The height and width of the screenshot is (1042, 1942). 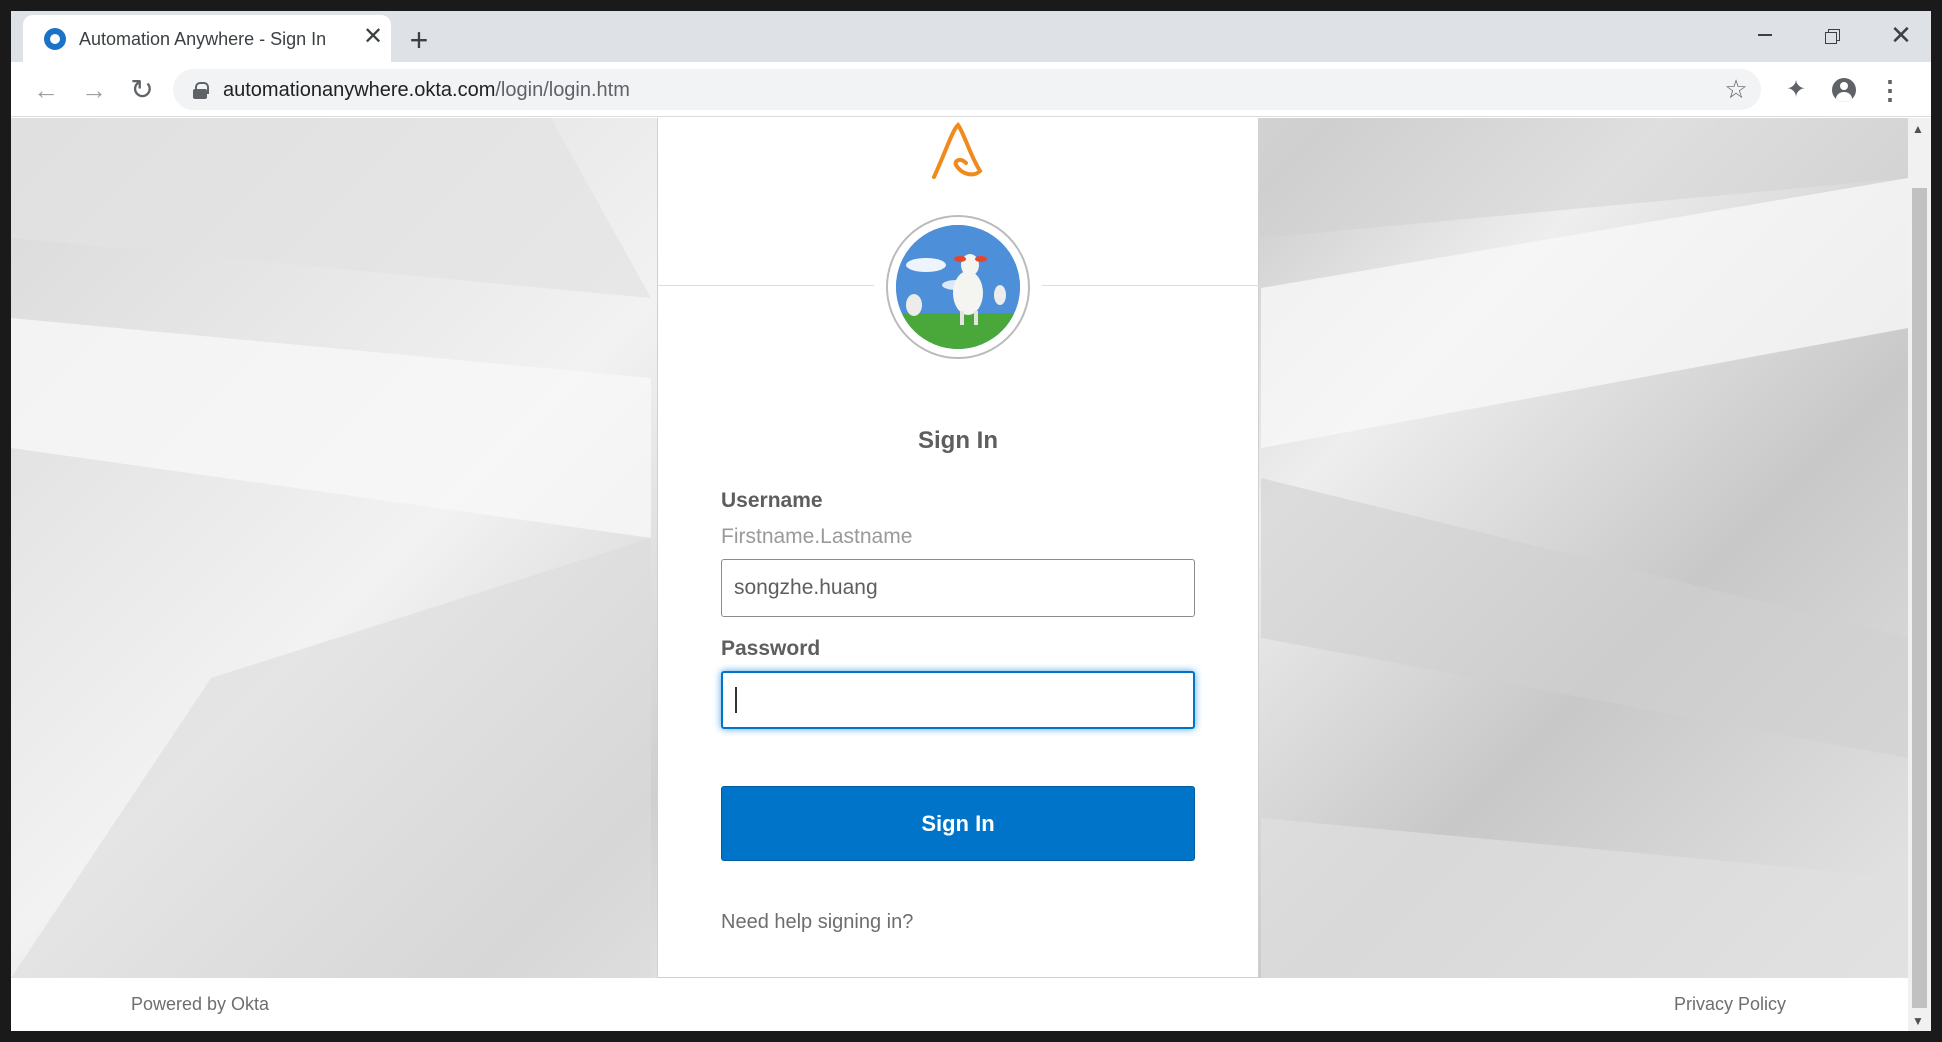 What do you see at coordinates (771, 648) in the screenshot?
I see `password-label: Password` at bounding box center [771, 648].